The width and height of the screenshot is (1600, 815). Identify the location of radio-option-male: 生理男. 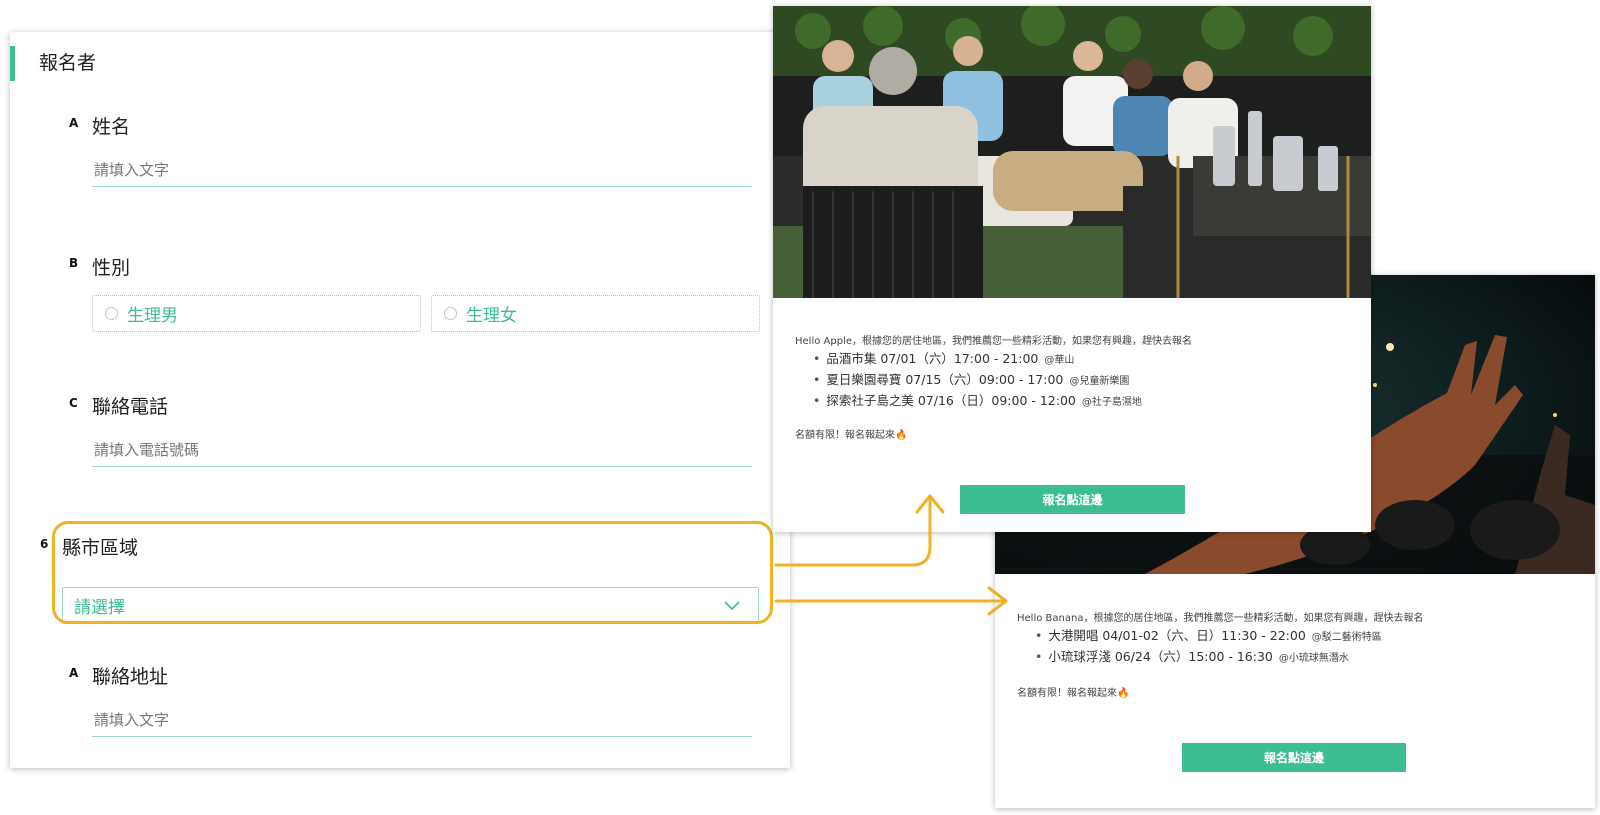
(256, 313).